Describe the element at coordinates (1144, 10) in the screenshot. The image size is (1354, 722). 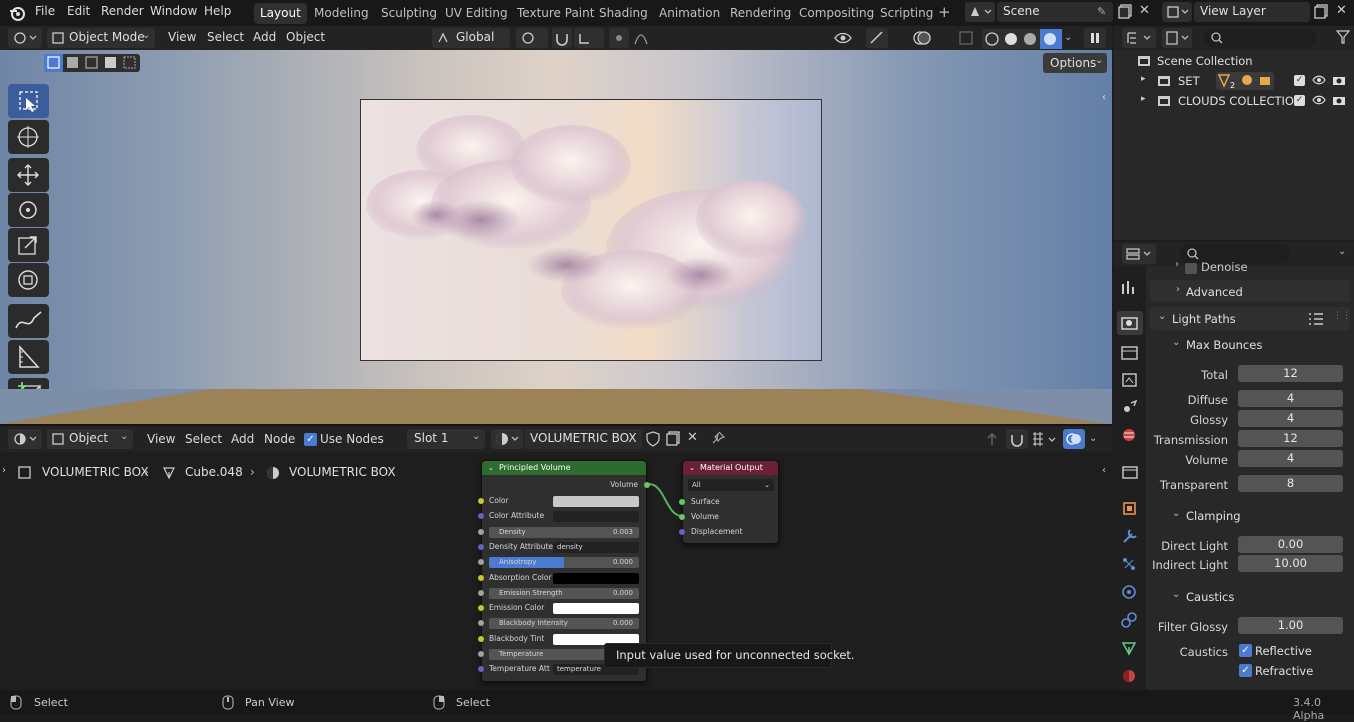
I see `close-scene-icon: ✕` at that location.